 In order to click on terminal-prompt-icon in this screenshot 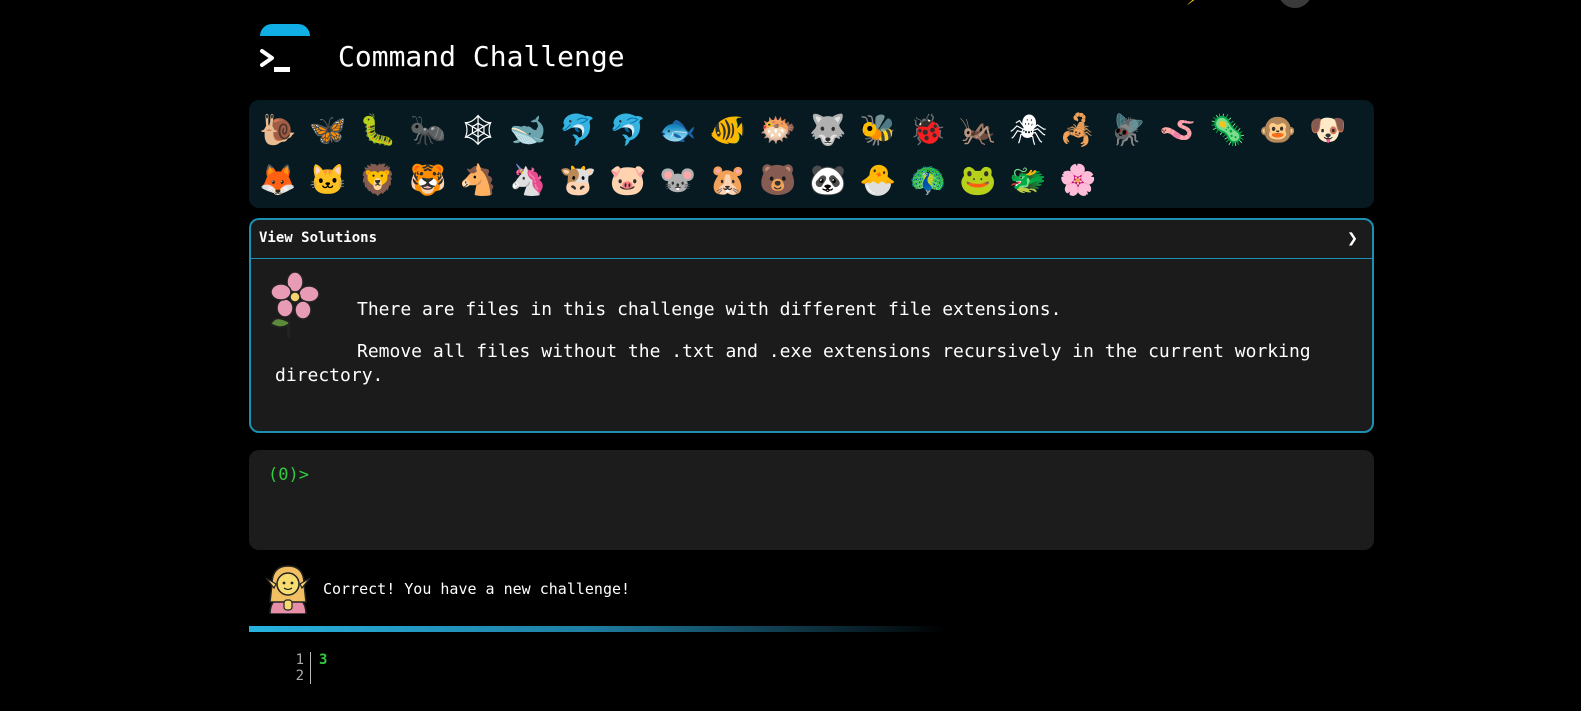, I will do `click(275, 60)`.